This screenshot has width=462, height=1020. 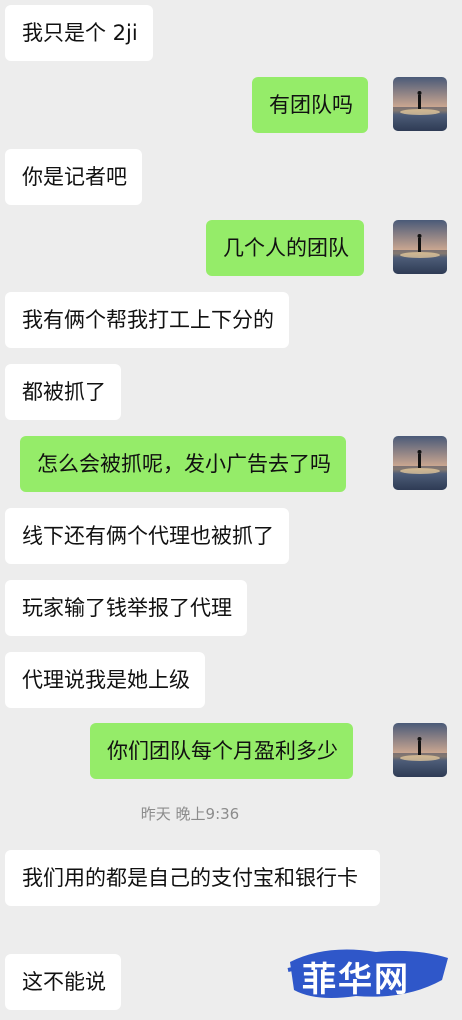 What do you see at coordinates (105, 680) in the screenshot?
I see `message-bubble-incoming: 代理说我是她上级` at bounding box center [105, 680].